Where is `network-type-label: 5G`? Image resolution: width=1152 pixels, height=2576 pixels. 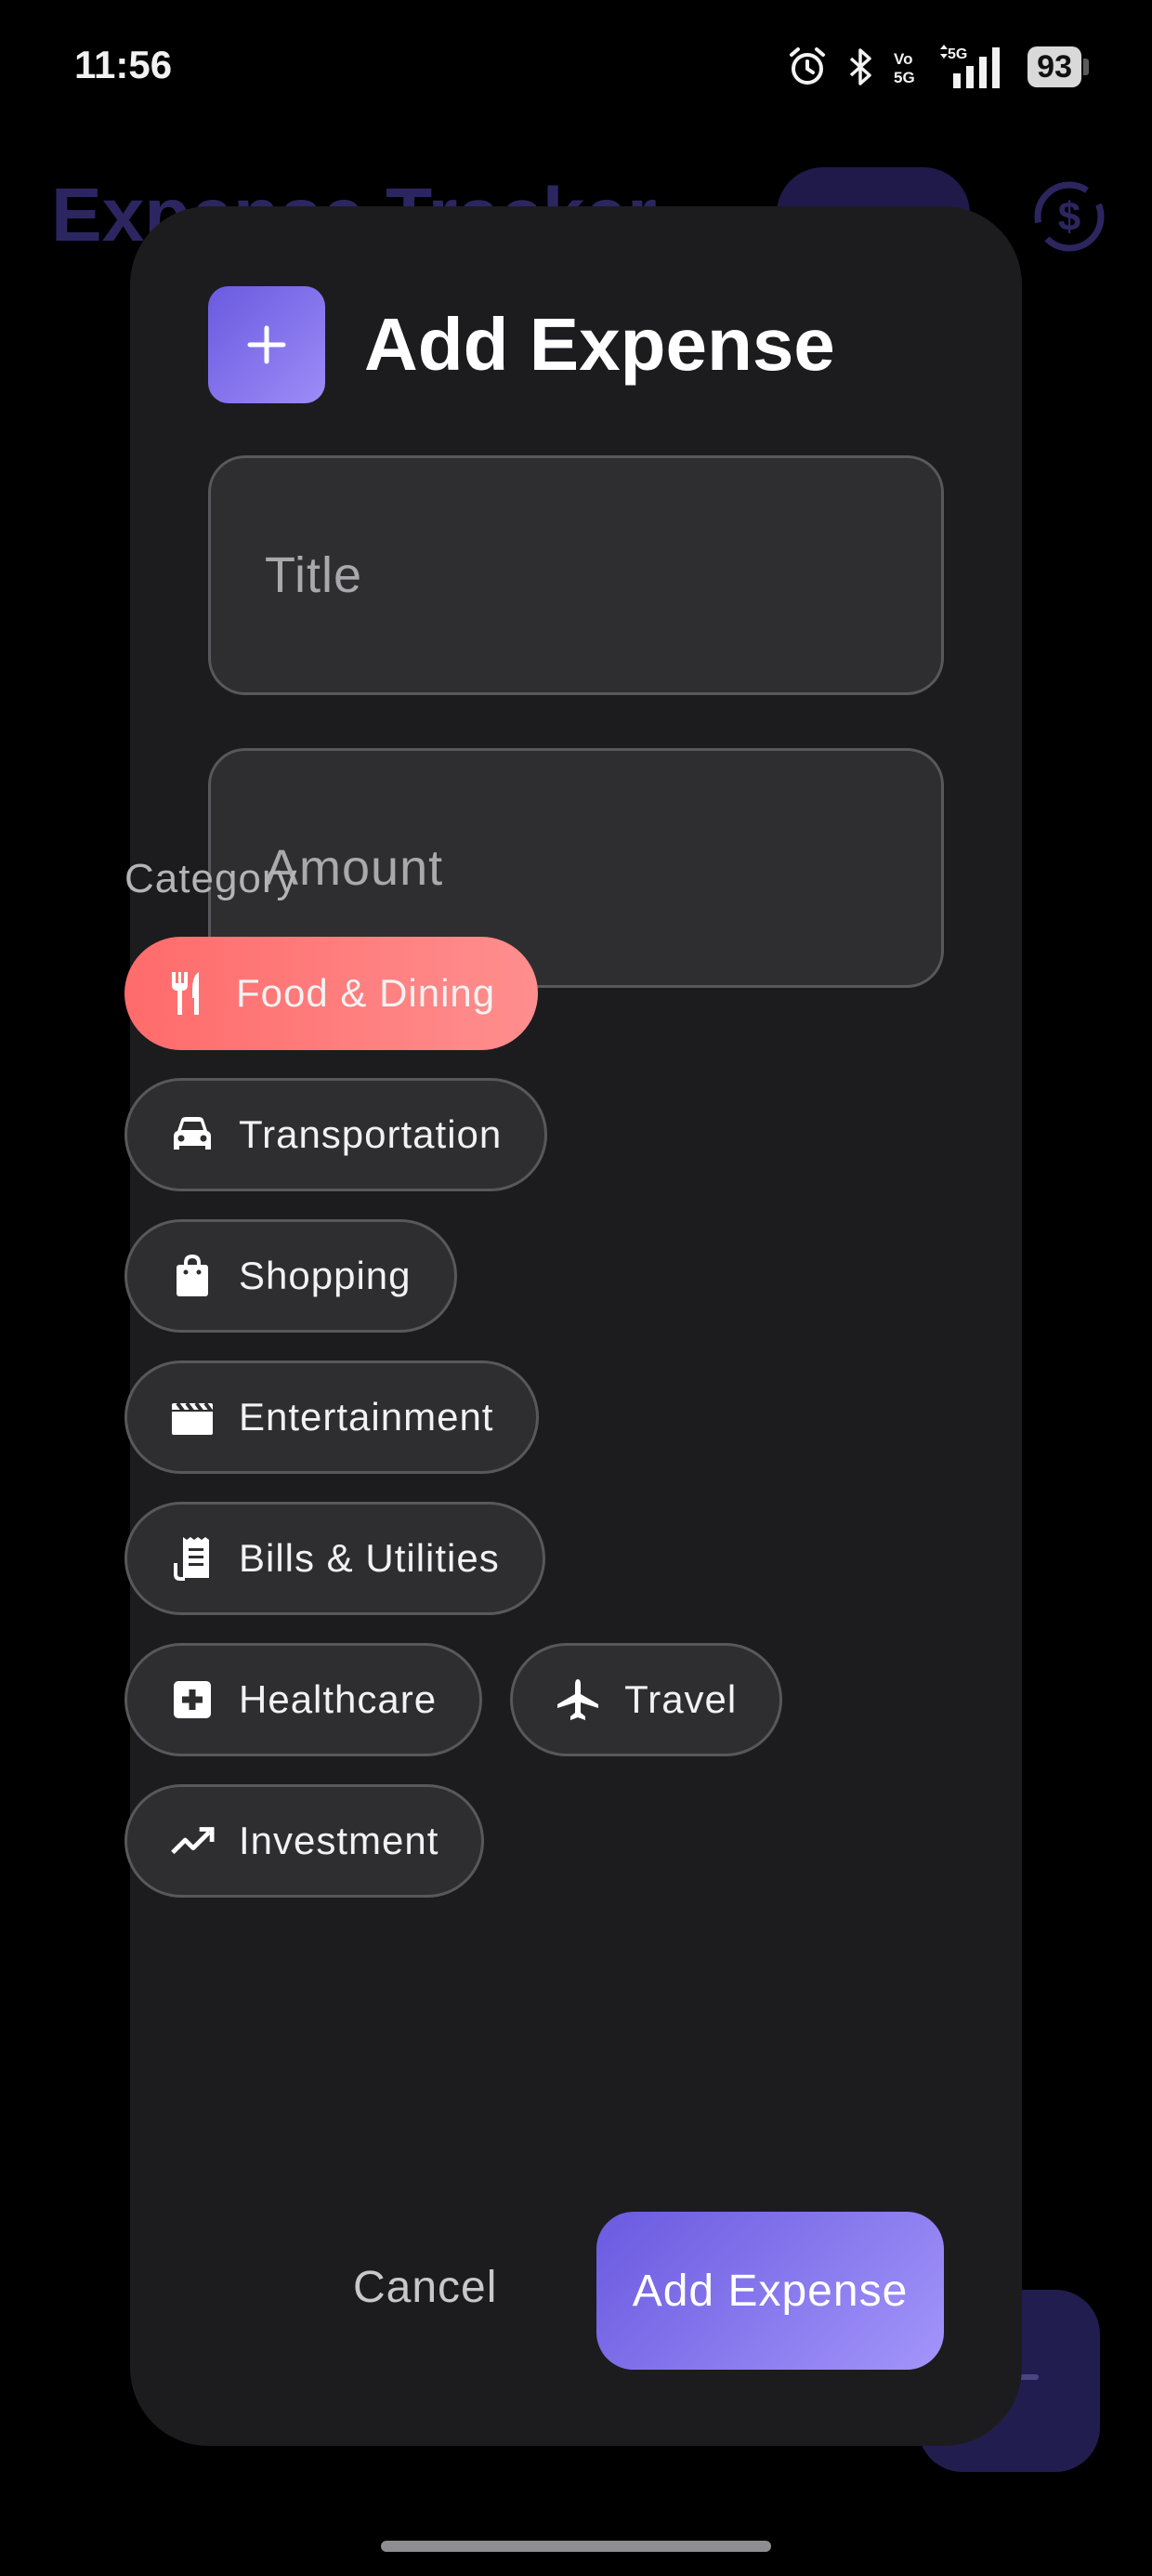 network-type-label: 5G is located at coordinates (957, 54).